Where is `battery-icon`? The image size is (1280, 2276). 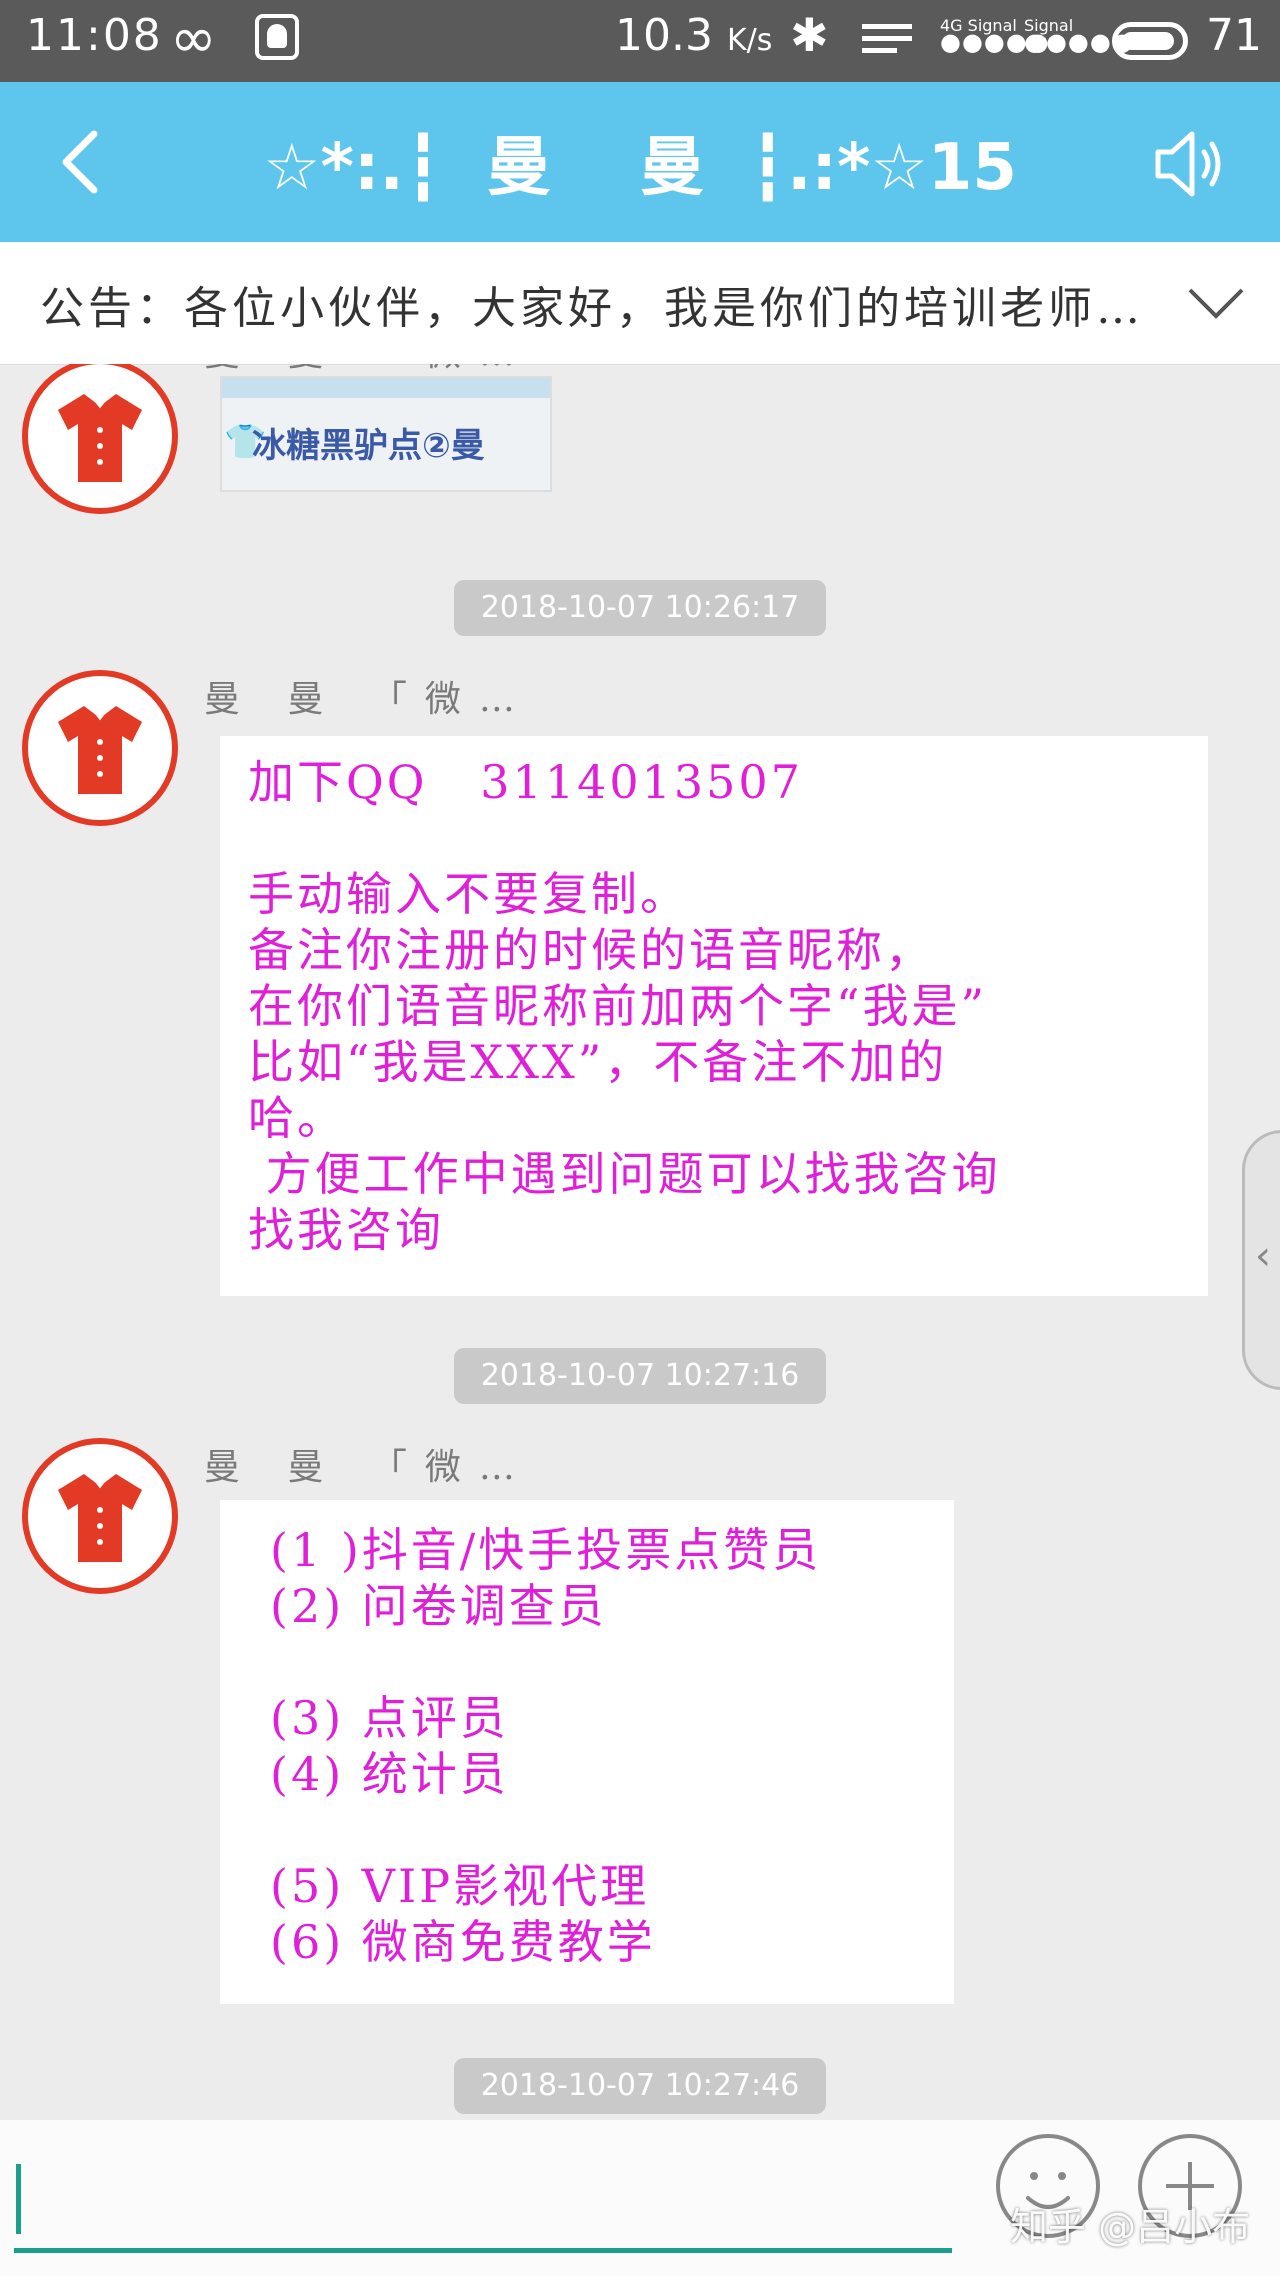
battery-icon is located at coordinates (1150, 41).